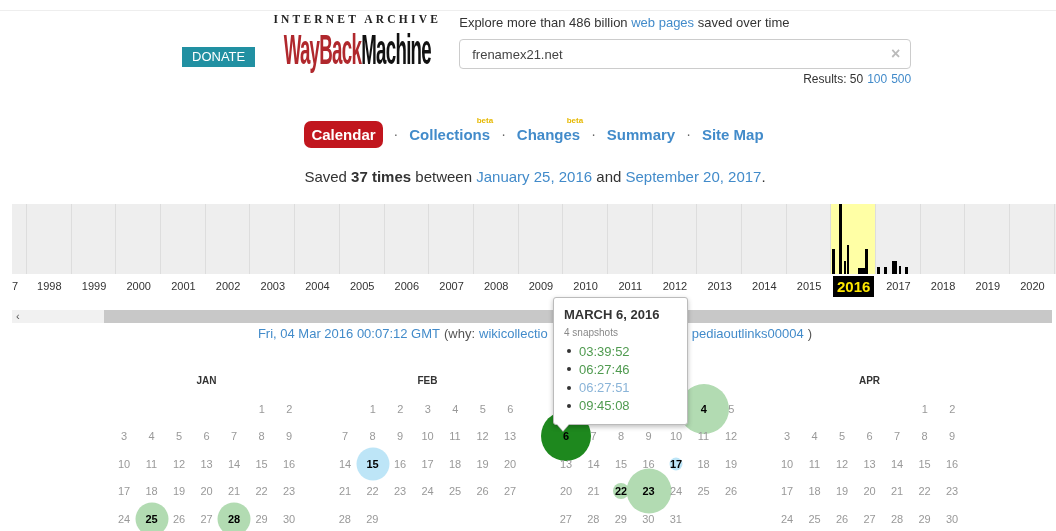  Describe the element at coordinates (451, 286) in the screenshot. I see `year-label: 2007` at that location.